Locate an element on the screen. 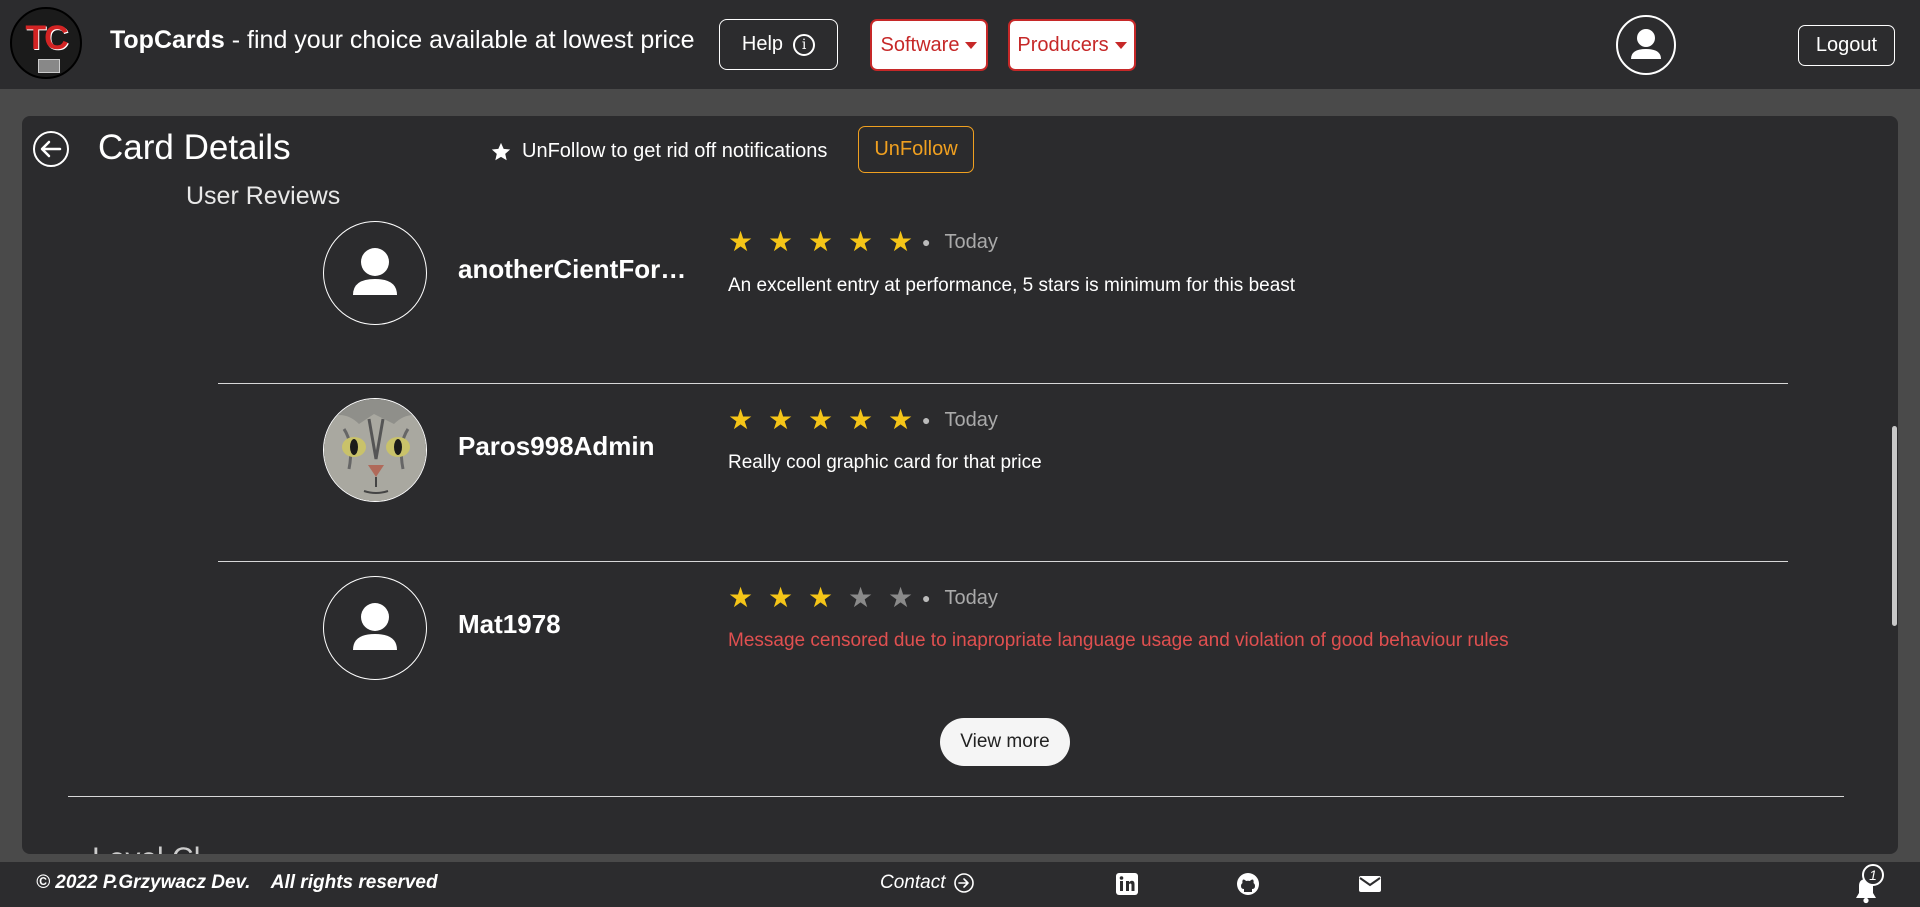 The image size is (1920, 907). producers-dropdown: Producers is located at coordinates (1072, 45).